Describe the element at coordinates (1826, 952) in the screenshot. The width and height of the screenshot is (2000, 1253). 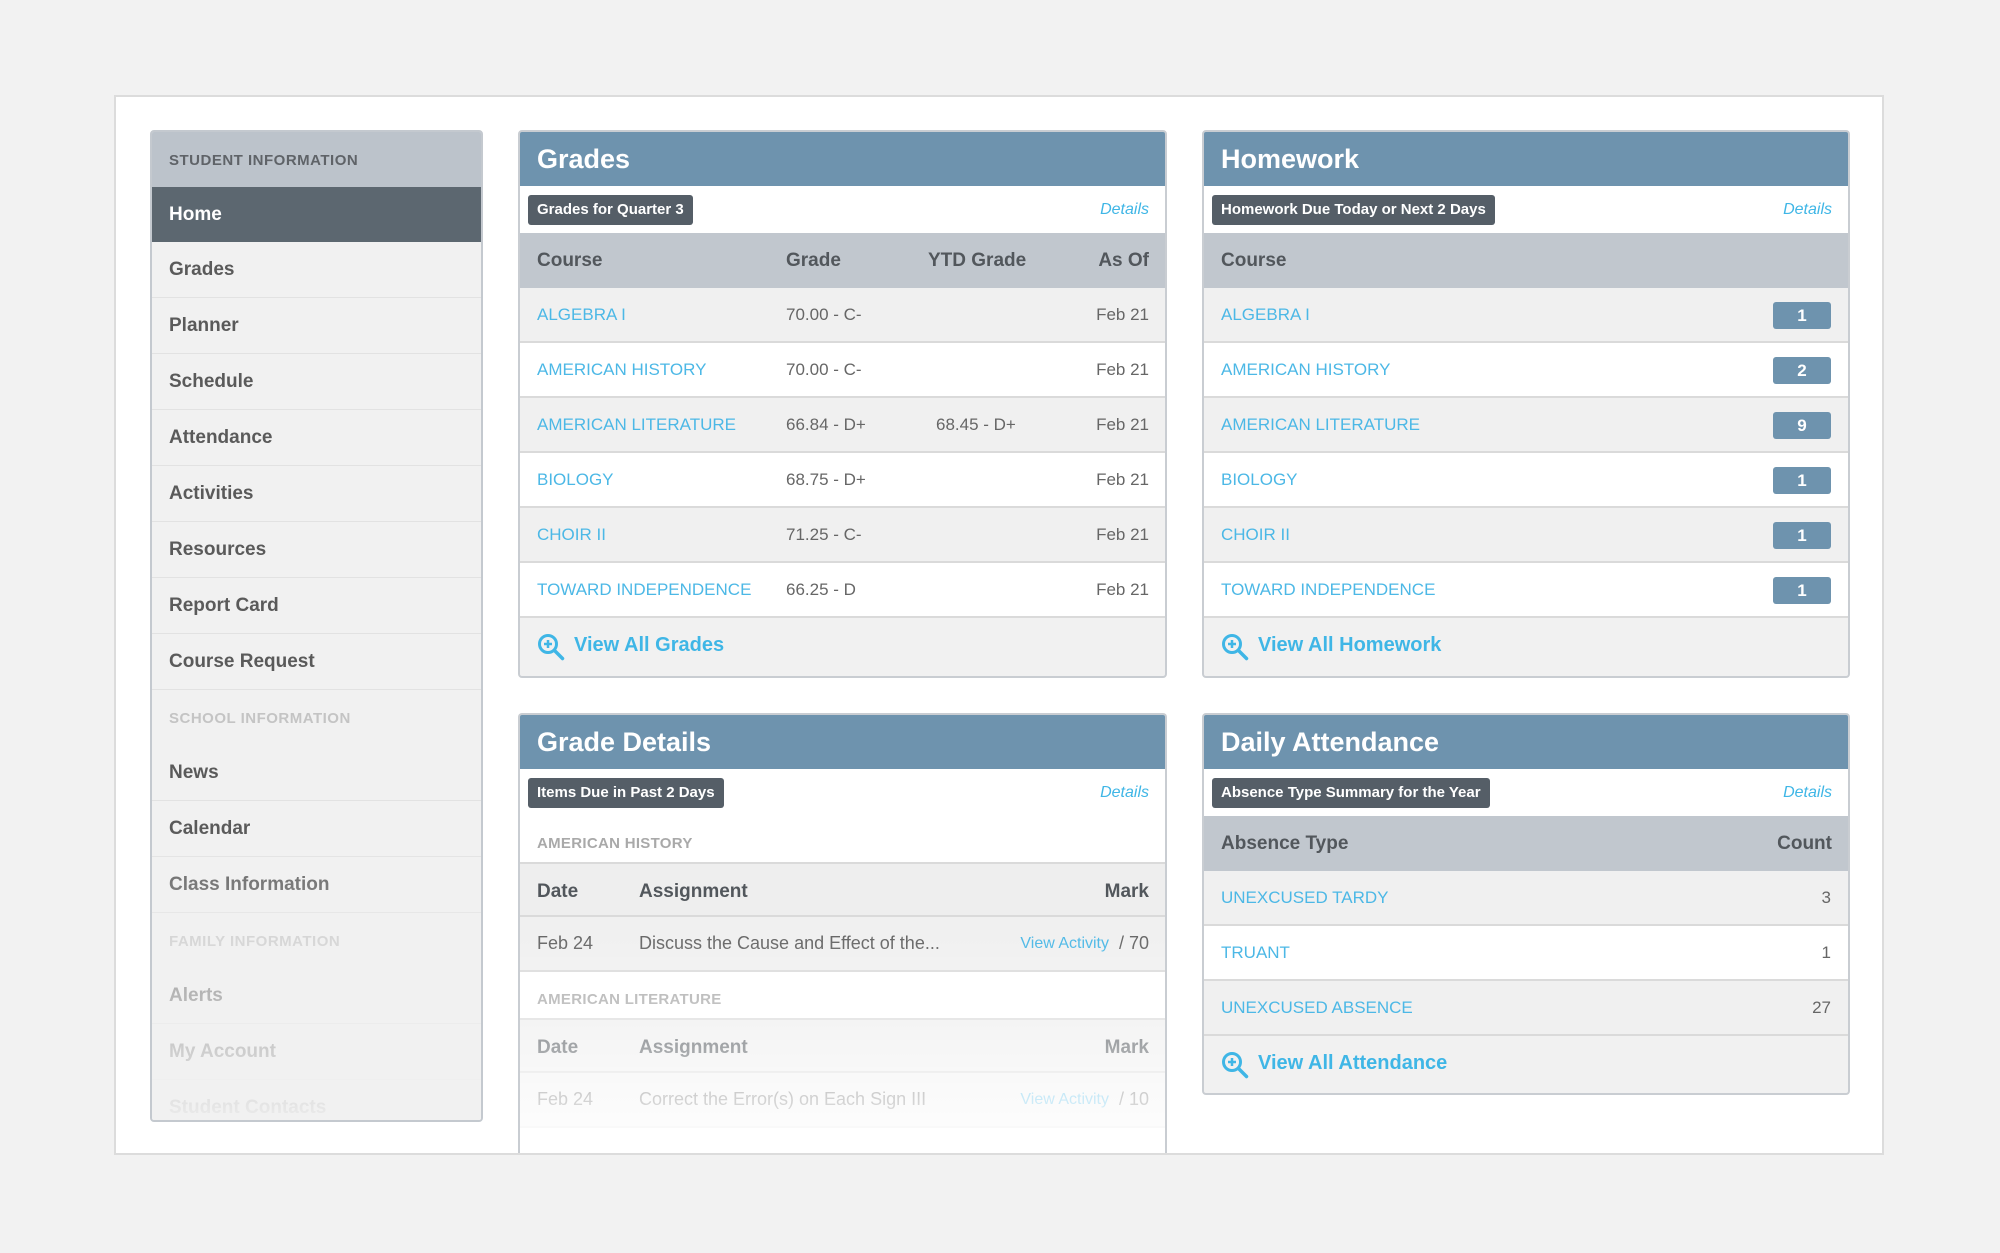
I see `absence-count: 1` at that location.